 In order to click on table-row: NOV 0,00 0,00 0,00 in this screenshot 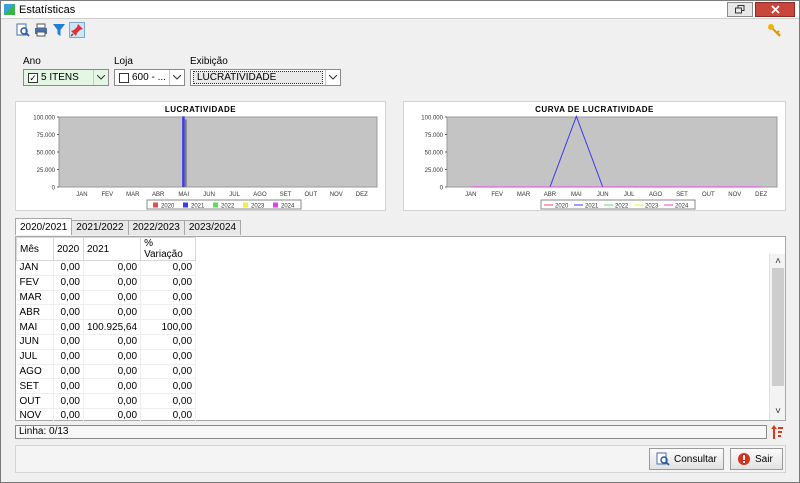, I will do `click(106, 416)`.